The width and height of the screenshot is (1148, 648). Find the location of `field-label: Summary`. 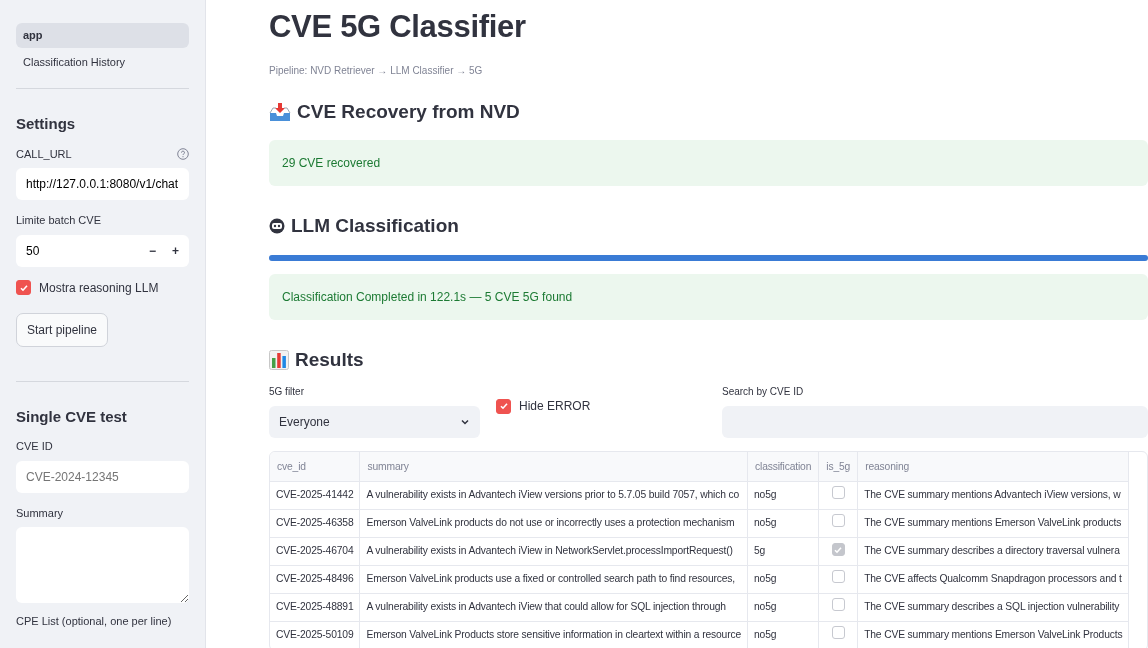

field-label: Summary is located at coordinates (40, 513).